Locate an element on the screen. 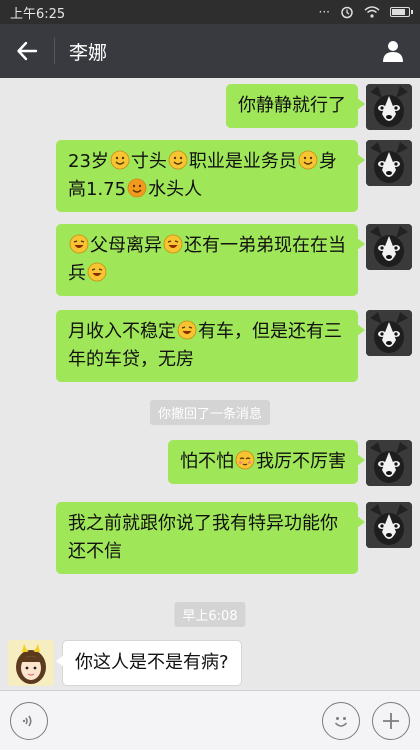 The image size is (420, 750). contact-avatar is located at coordinates (31, 663).